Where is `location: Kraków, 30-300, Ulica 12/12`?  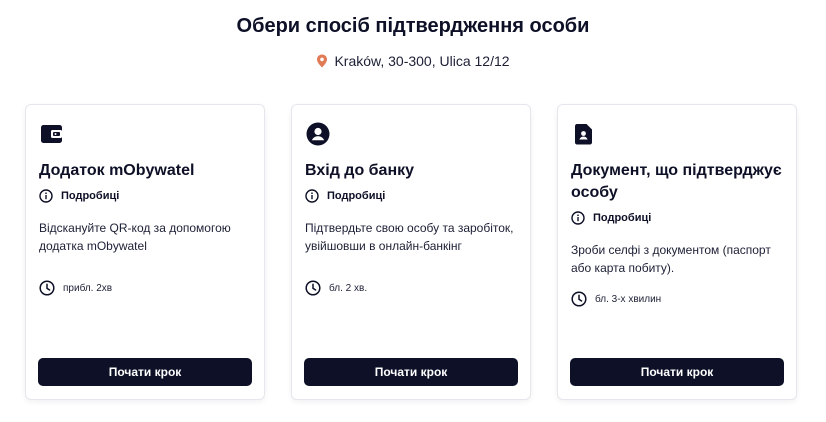 location: Kraków, 30-300, Ulica 12/12 is located at coordinates (413, 61).